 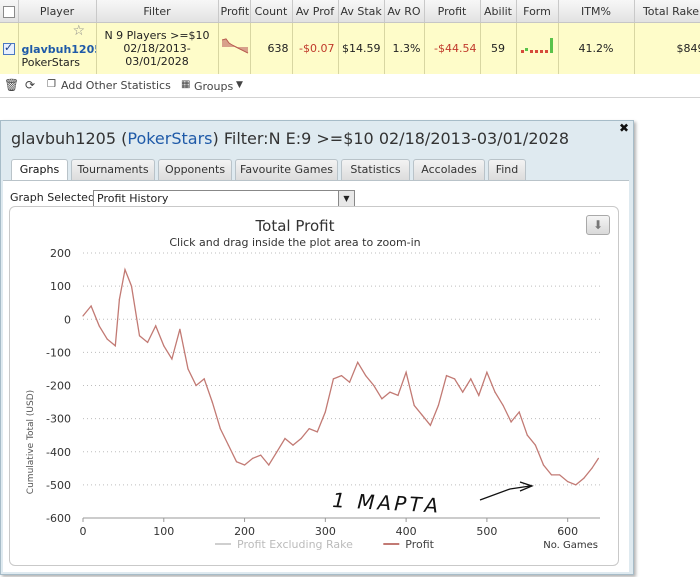 What do you see at coordinates (406, 531) in the screenshot?
I see `x-tick-label: 400` at bounding box center [406, 531].